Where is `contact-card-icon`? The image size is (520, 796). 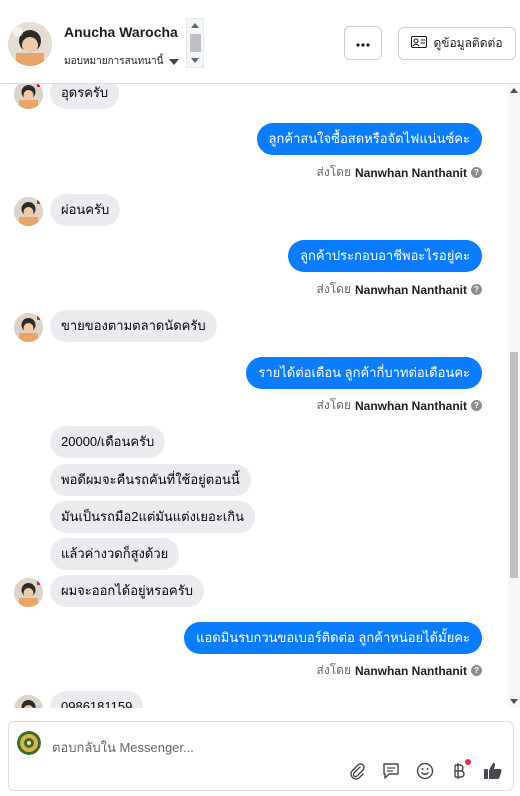
contact-card-icon is located at coordinates (419, 43).